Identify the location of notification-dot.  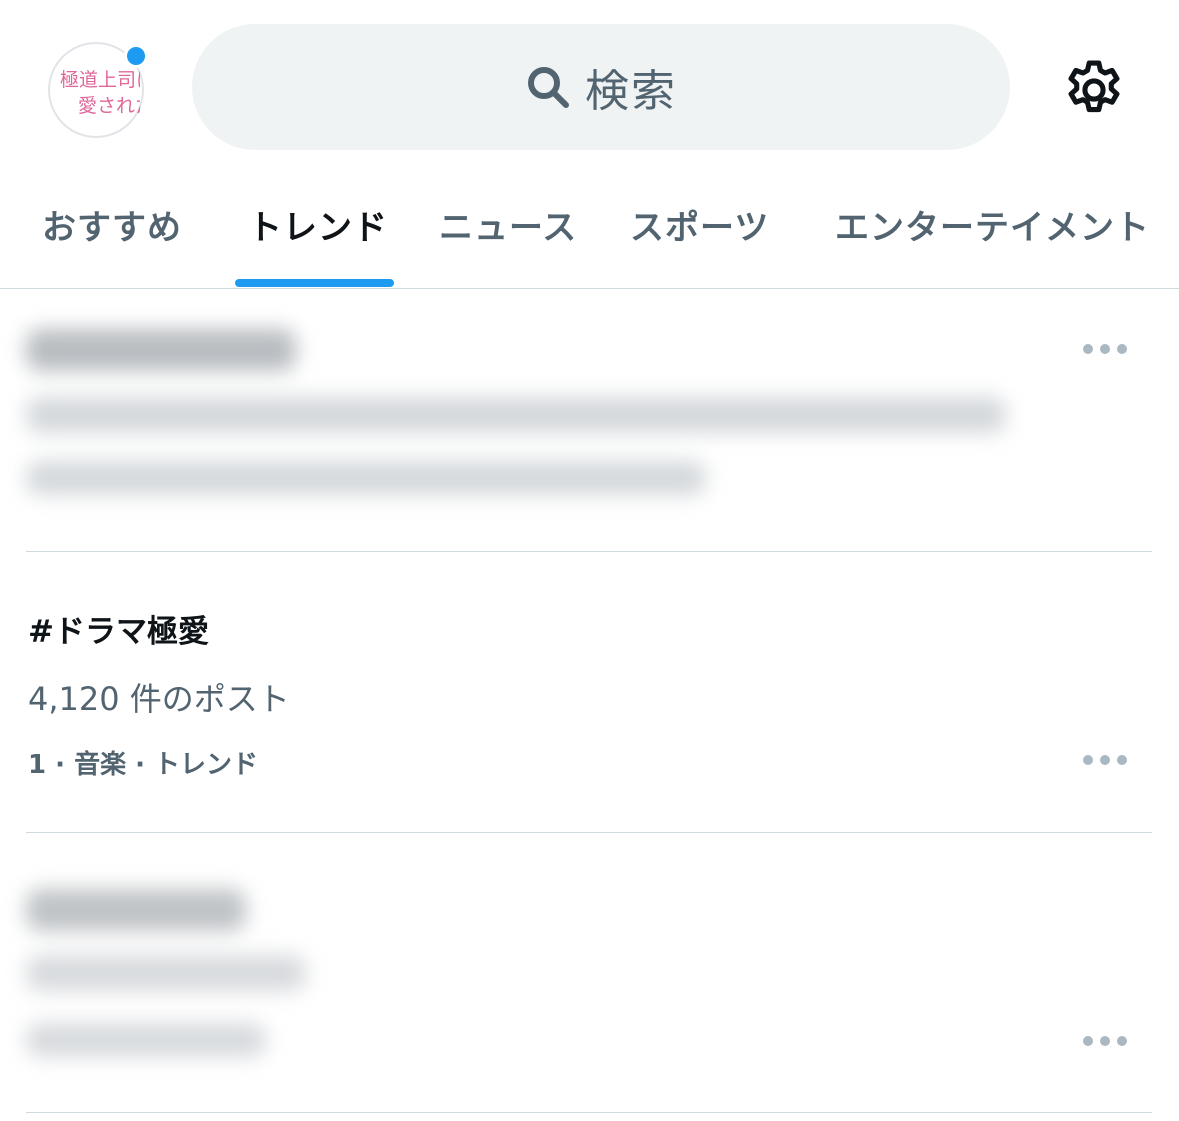
(136, 56).